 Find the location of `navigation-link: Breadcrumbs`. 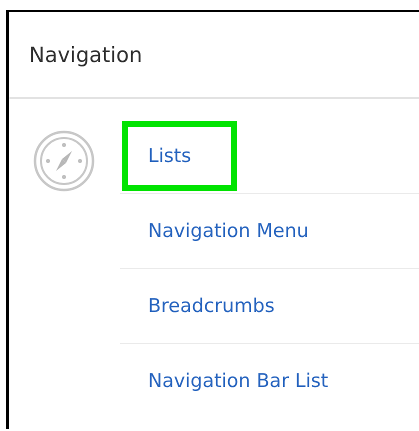

navigation-link: Breadcrumbs is located at coordinates (211, 306).